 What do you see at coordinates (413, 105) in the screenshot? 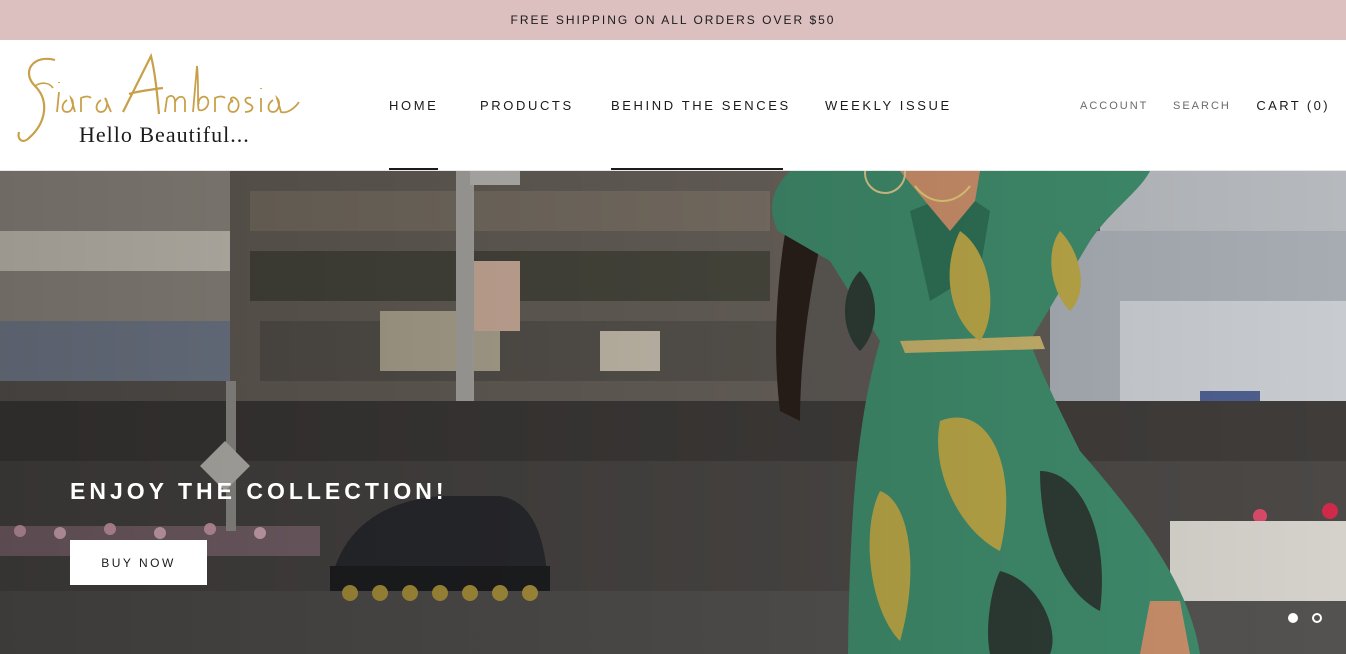
I see `nav-item-home: HOME` at bounding box center [413, 105].